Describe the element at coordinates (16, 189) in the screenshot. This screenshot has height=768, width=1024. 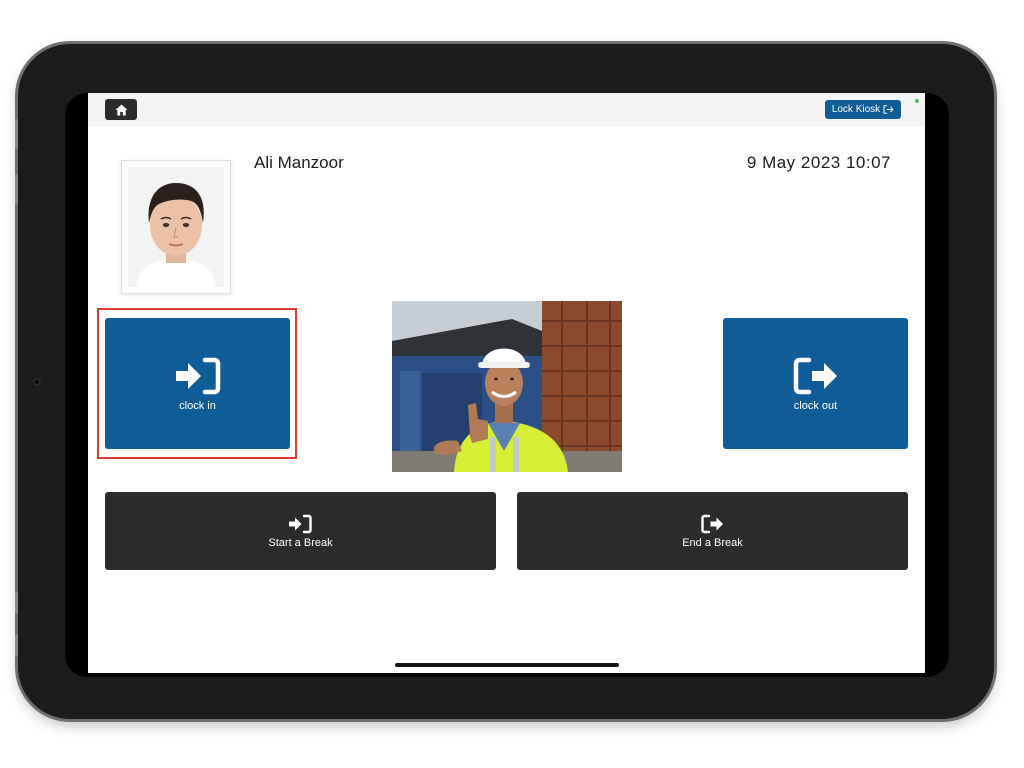
I see `volume-down-button` at that location.